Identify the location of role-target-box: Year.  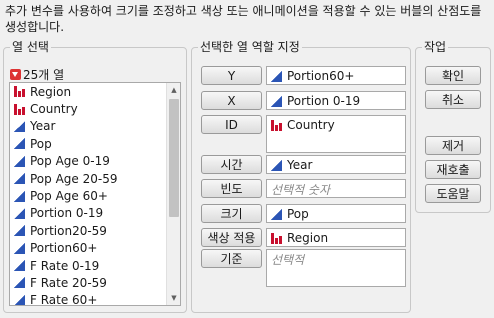
(336, 164).